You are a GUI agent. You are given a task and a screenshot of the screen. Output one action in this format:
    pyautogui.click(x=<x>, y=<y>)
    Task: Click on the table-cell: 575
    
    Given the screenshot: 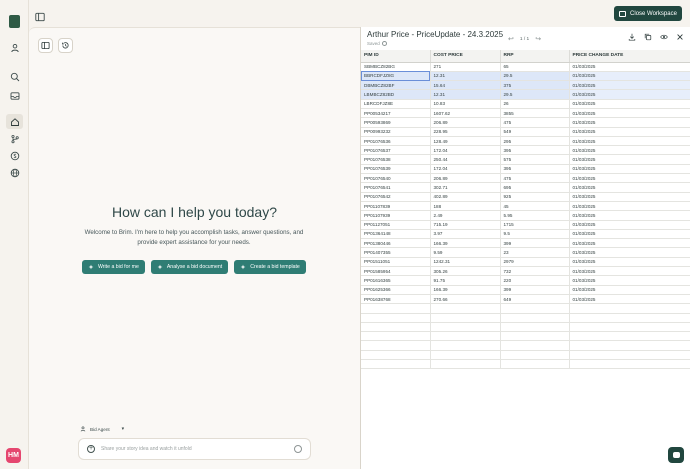 What is the action you would take?
    pyautogui.click(x=535, y=159)
    